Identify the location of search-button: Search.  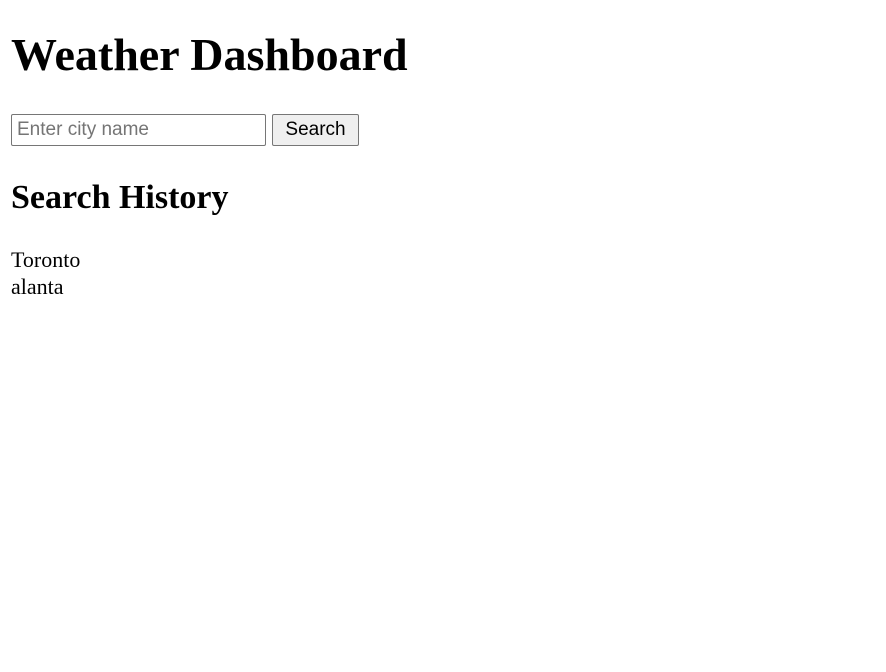
(315, 130).